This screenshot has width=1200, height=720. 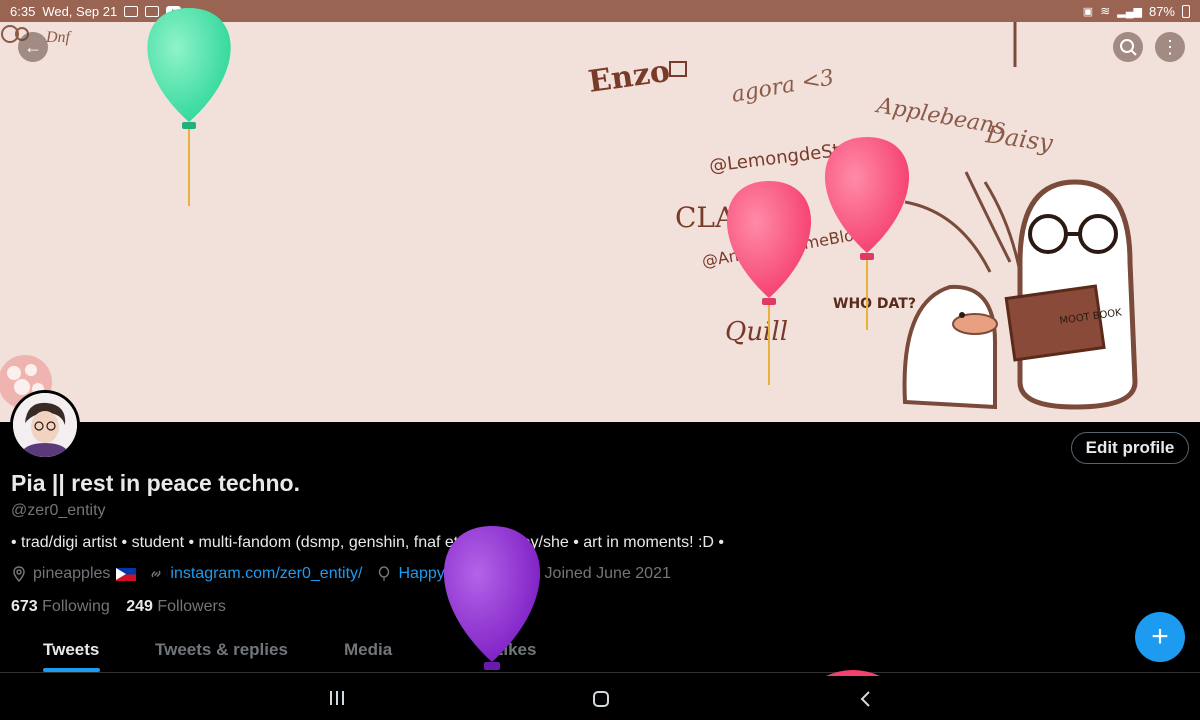 What do you see at coordinates (59, 37) in the screenshot?
I see `banner-doodle-text: Dnf` at bounding box center [59, 37].